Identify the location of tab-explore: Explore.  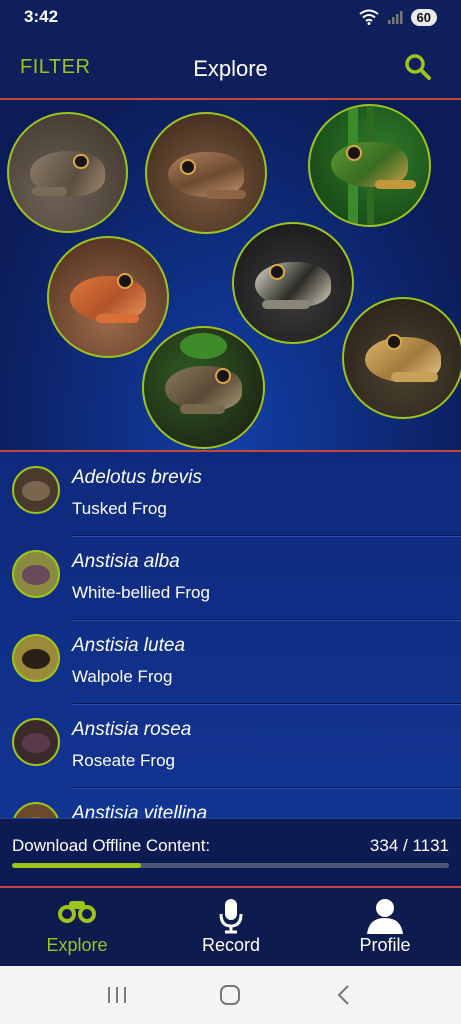
(77, 927).